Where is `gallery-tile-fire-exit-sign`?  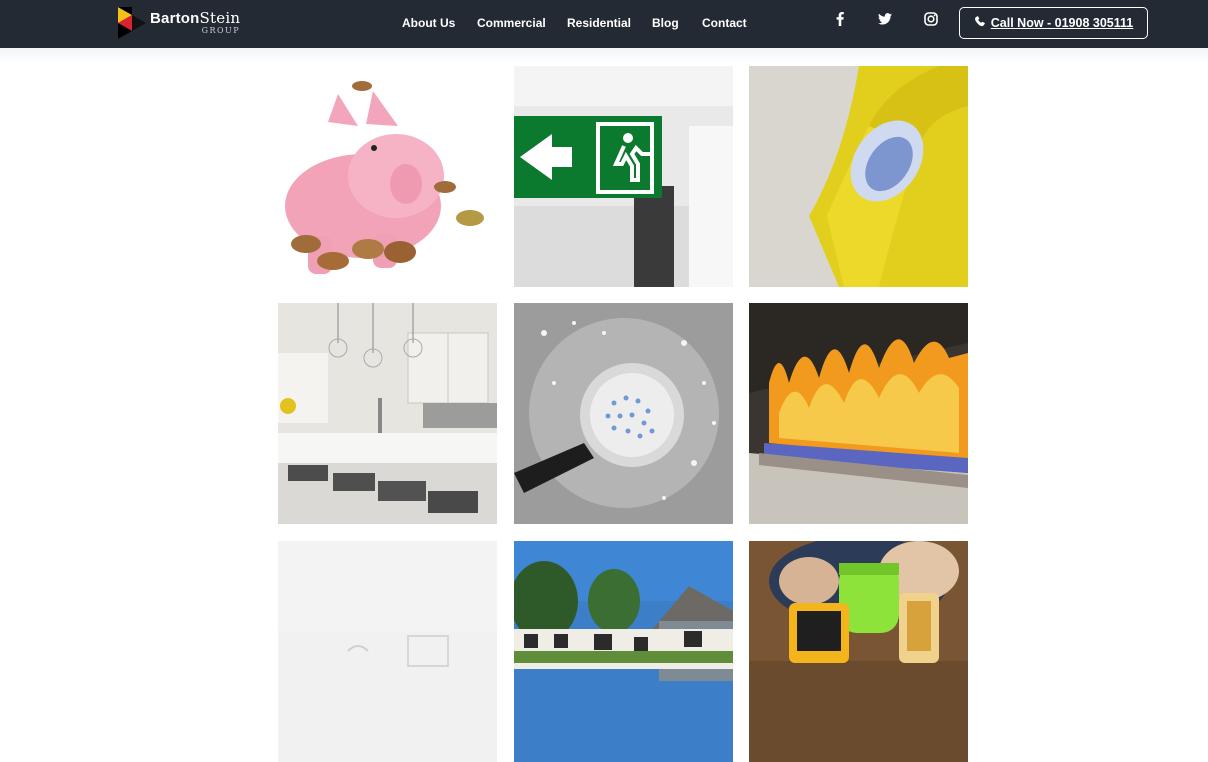
gallery-tile-fire-exit-sign is located at coordinates (623, 176).